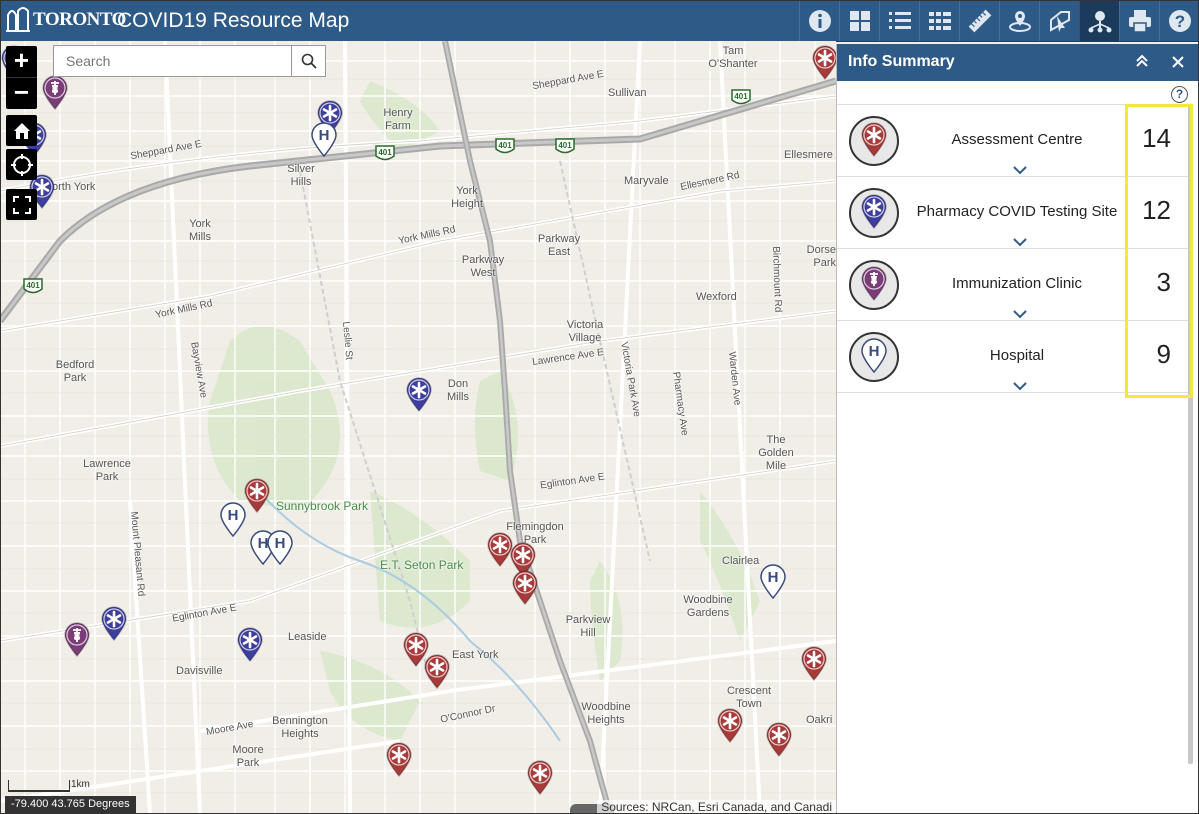 The image size is (1199, 814). What do you see at coordinates (173, 61) in the screenshot?
I see `search-input` at bounding box center [173, 61].